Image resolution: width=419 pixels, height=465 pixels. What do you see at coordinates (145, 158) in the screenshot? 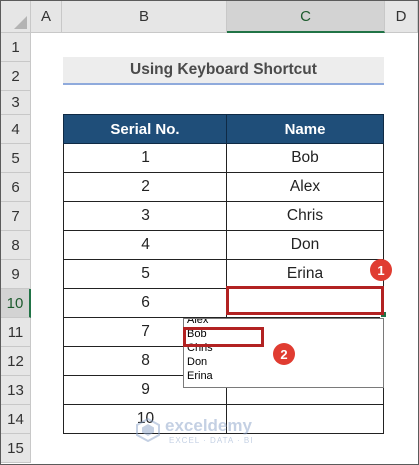
I see `cell-serial: 1` at bounding box center [145, 158].